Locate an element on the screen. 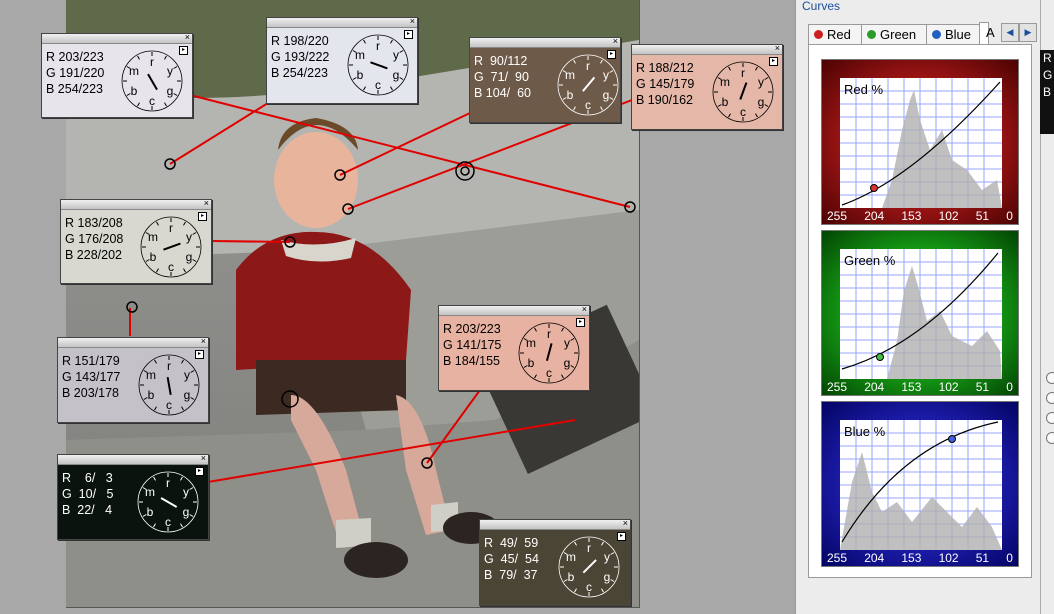 The image size is (1054, 614). scale-tick: 0 is located at coordinates (1009, 558).